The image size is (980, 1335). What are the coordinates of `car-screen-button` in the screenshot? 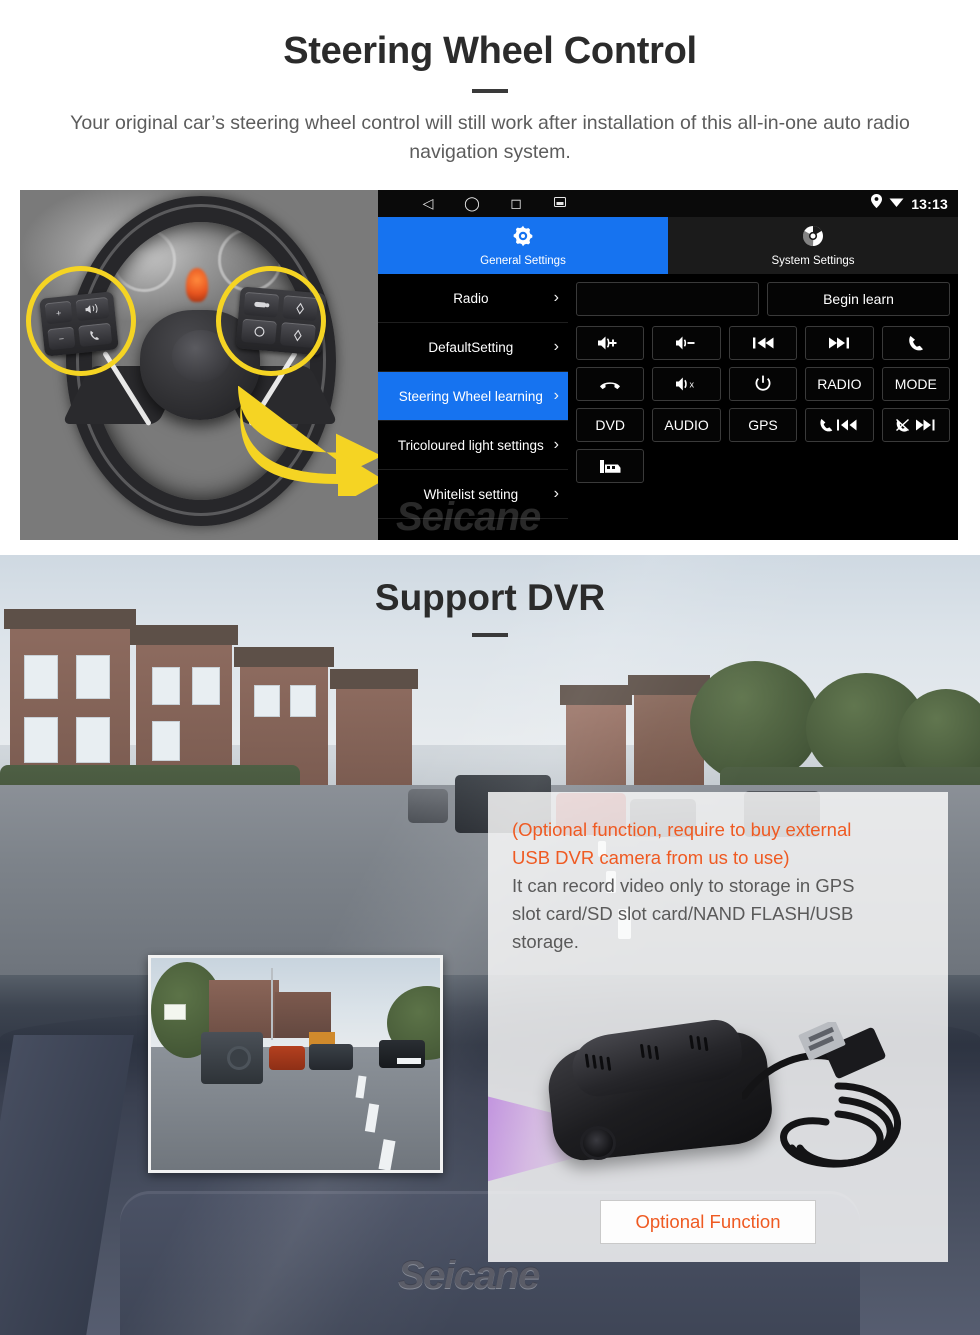 It's located at (610, 466).